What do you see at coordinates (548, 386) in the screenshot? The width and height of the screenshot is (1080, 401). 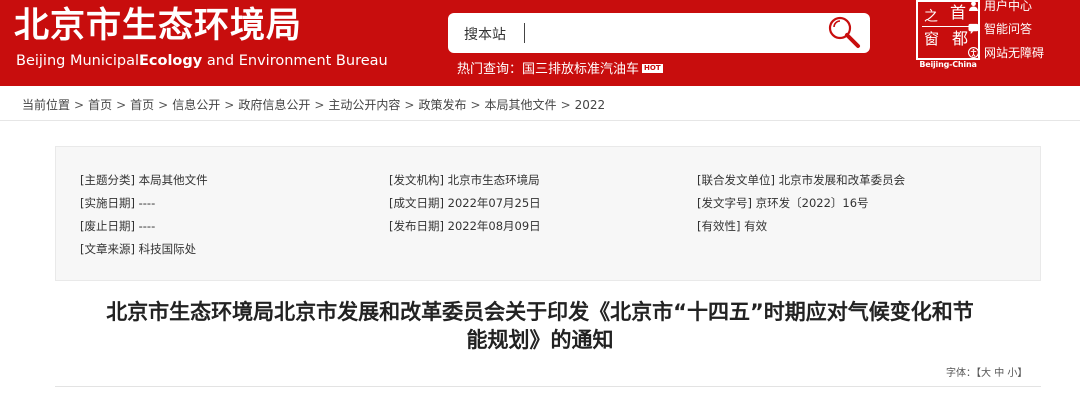 I see `content-divider` at bounding box center [548, 386].